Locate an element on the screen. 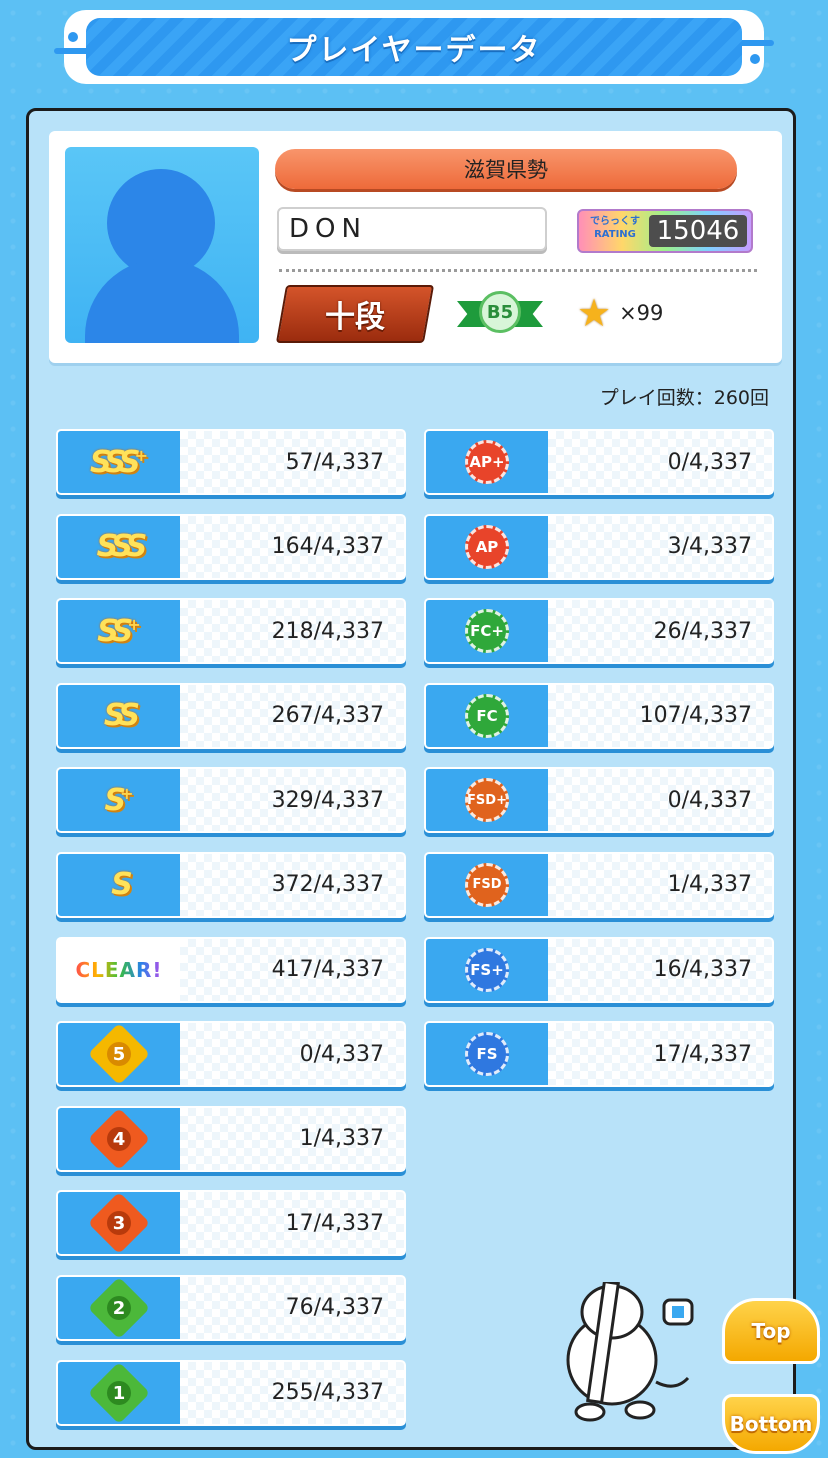 Image resolution: width=828 pixels, height=1458 pixels. header-banner: プレイヤーデータ is located at coordinates (414, 47).